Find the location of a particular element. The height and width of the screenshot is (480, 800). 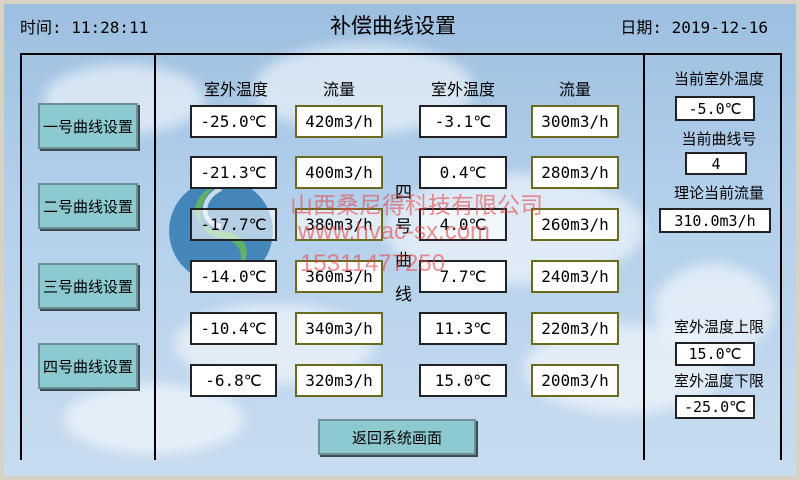

flow-input: 420m3/h is located at coordinates (339, 121).